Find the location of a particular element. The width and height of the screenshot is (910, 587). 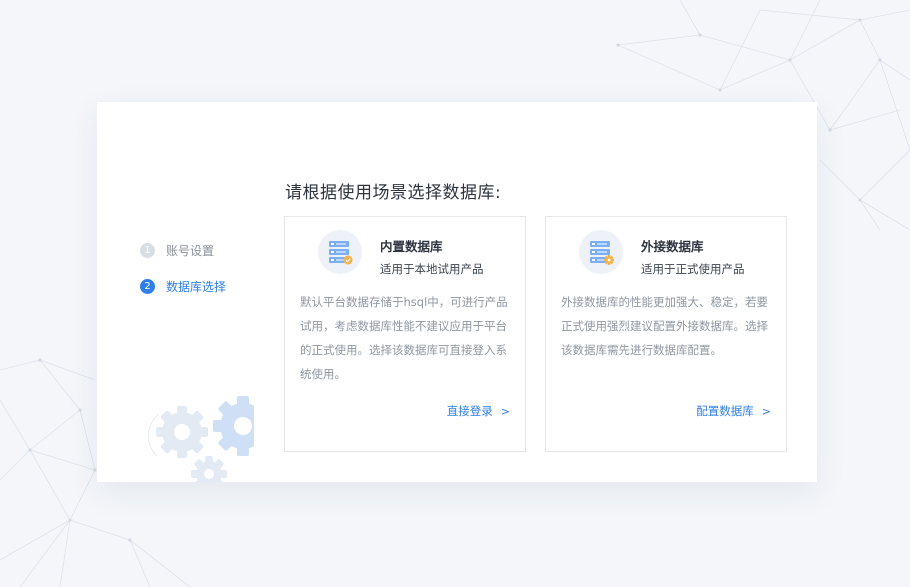

step-database-selection: 2 数据库选择 is located at coordinates (183, 286).